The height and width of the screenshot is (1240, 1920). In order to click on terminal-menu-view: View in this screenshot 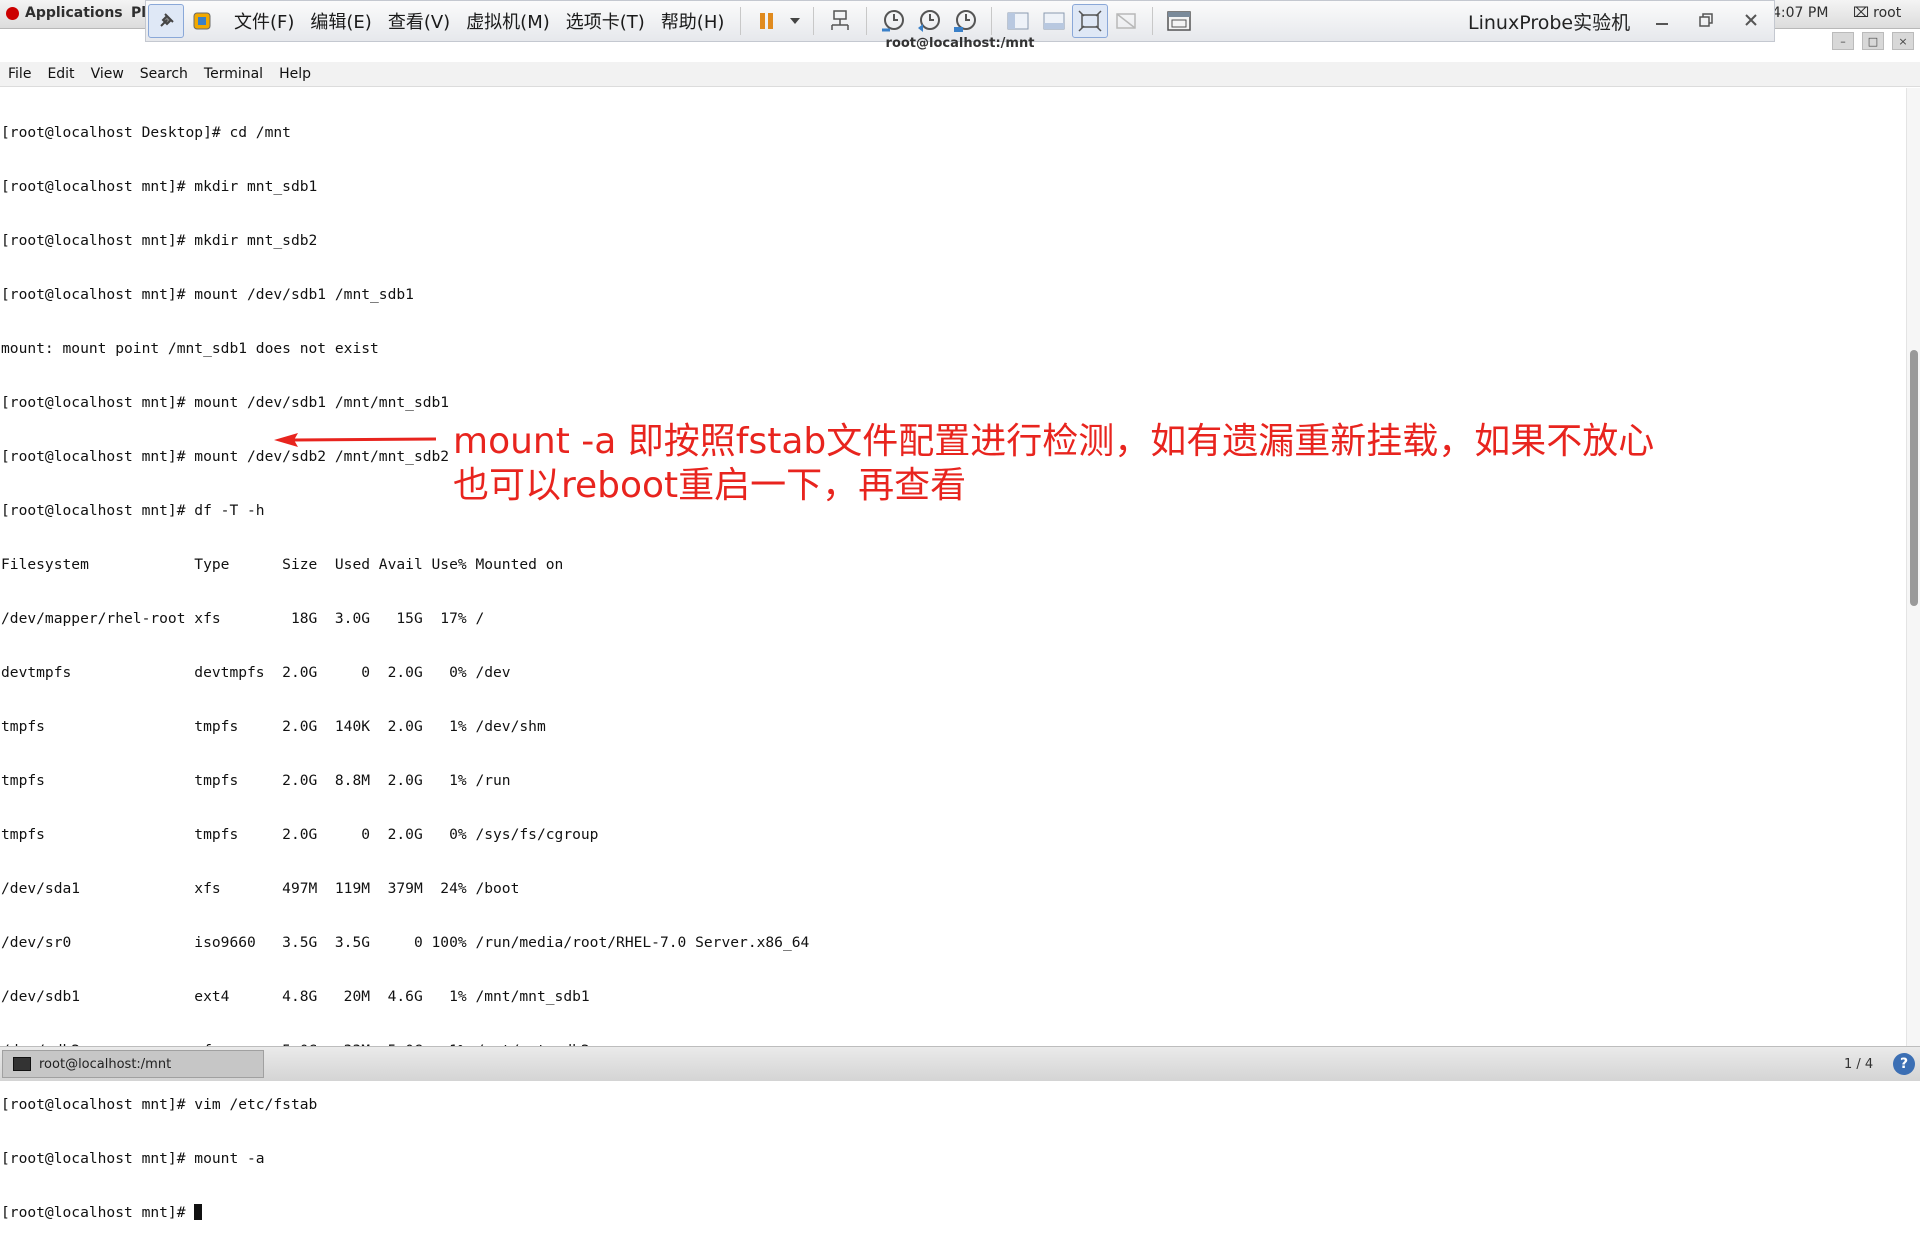, I will do `click(107, 74)`.